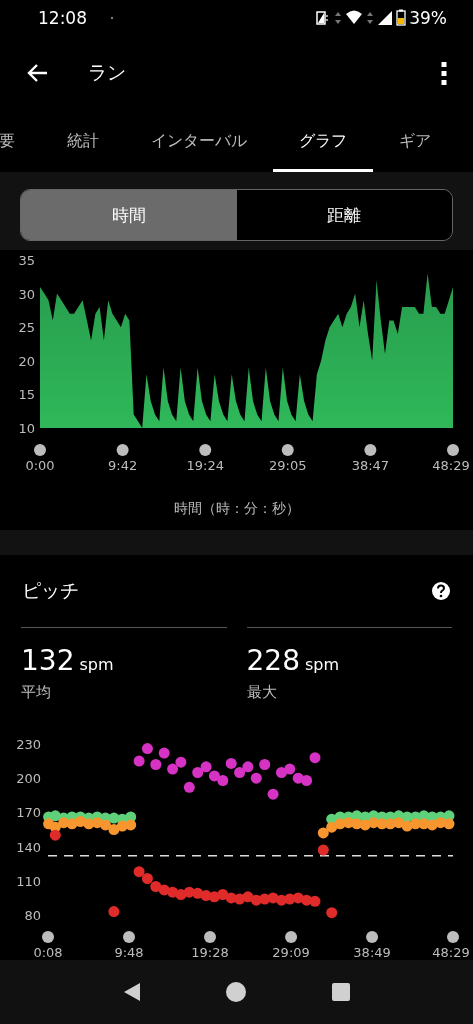 This screenshot has width=473, height=1024. Describe the element at coordinates (26, 361) in the screenshot. I see `axis-tick-label: 20` at that location.